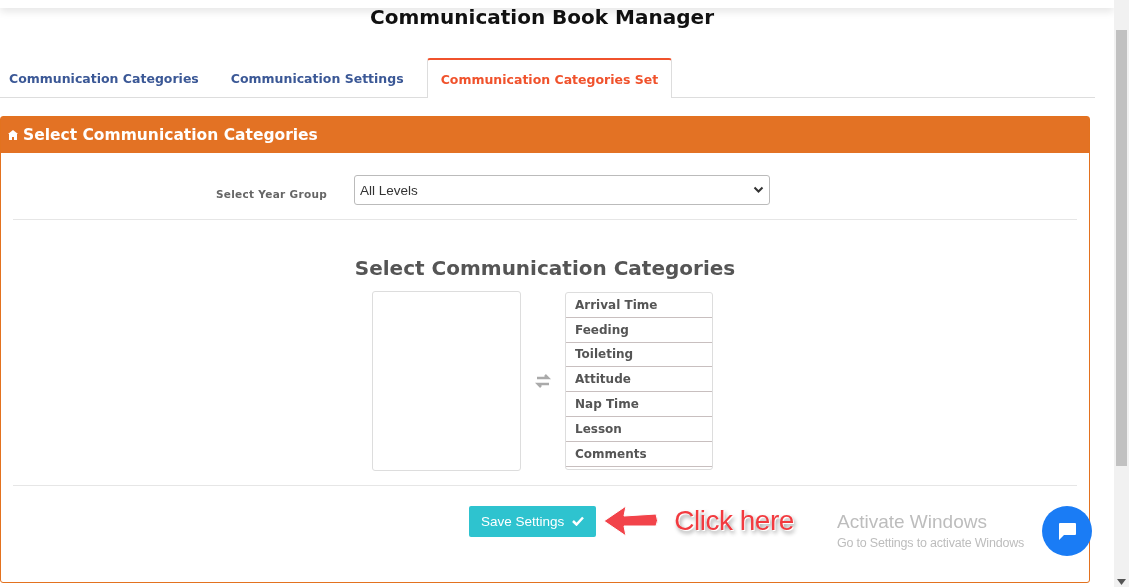 This screenshot has height=587, width=1129. What do you see at coordinates (170, 135) in the screenshot?
I see `panel-title: Select Communication Categories` at bounding box center [170, 135].